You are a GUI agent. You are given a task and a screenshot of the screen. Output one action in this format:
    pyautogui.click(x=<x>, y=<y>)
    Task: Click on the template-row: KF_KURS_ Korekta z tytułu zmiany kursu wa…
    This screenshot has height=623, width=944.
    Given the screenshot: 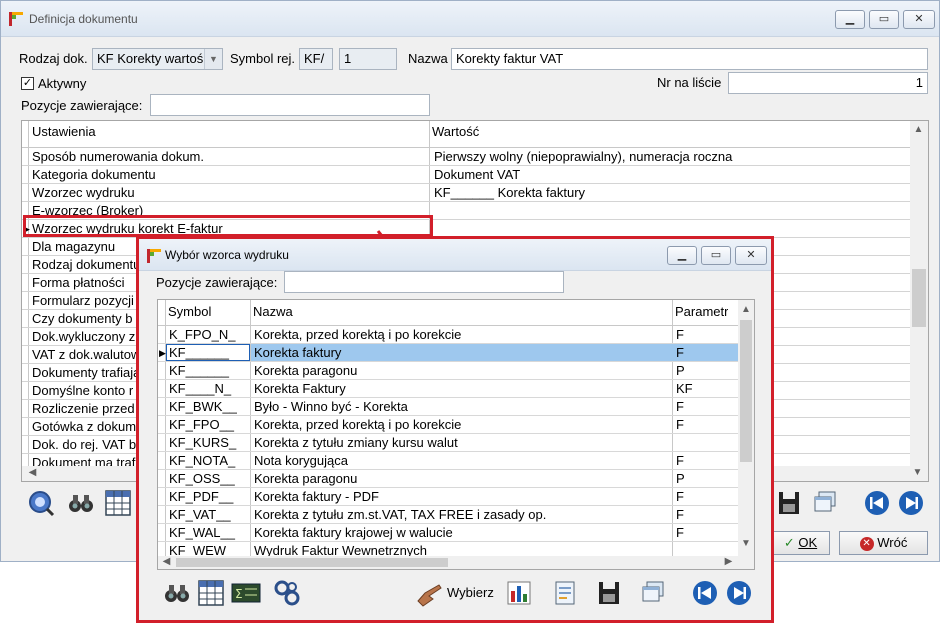 What is the action you would take?
    pyautogui.click(x=448, y=443)
    